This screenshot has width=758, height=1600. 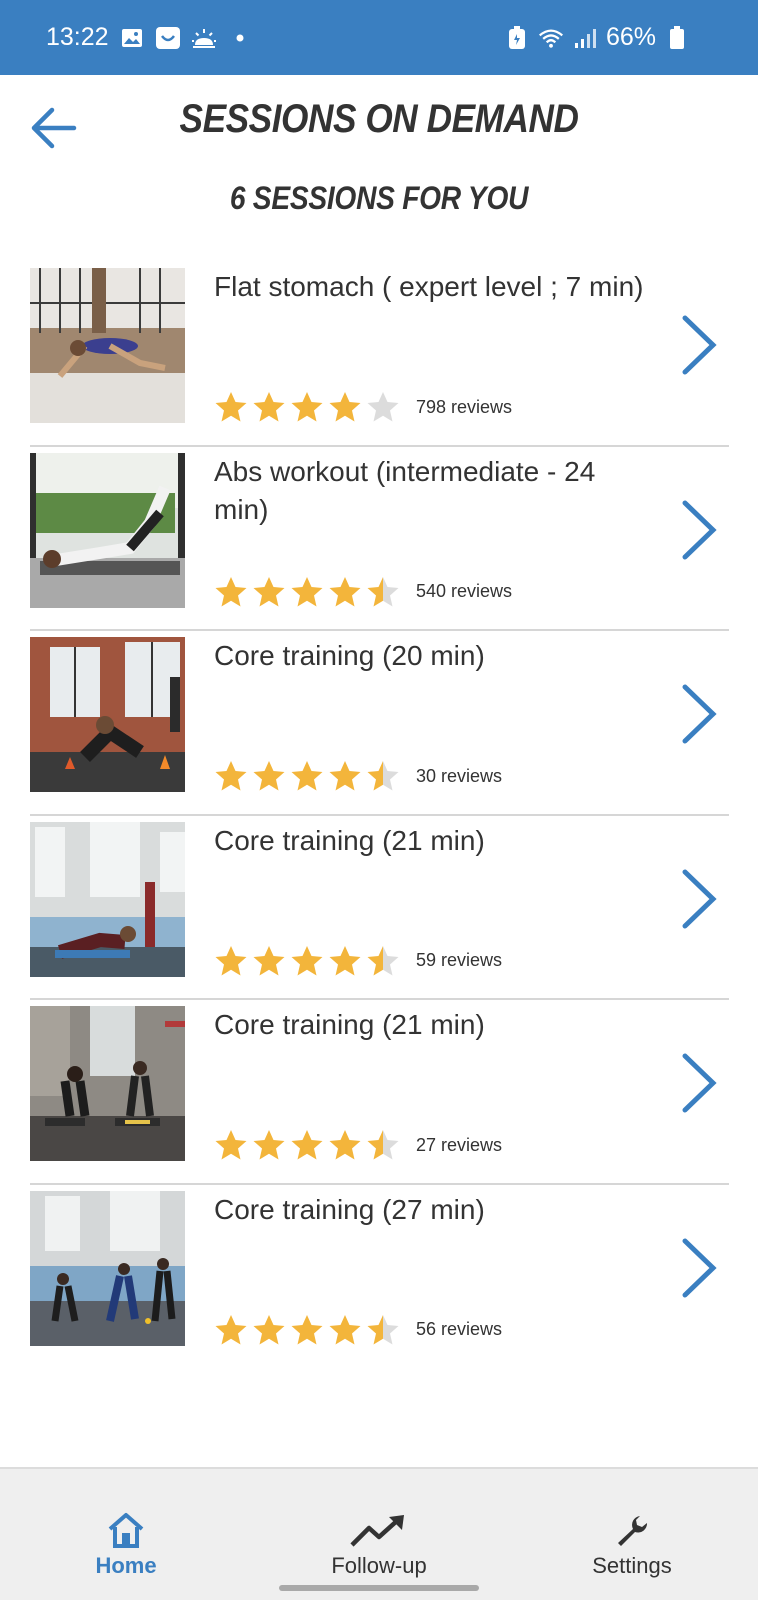 I want to click on nav-settings: Settings, so click(x=632, y=1524).